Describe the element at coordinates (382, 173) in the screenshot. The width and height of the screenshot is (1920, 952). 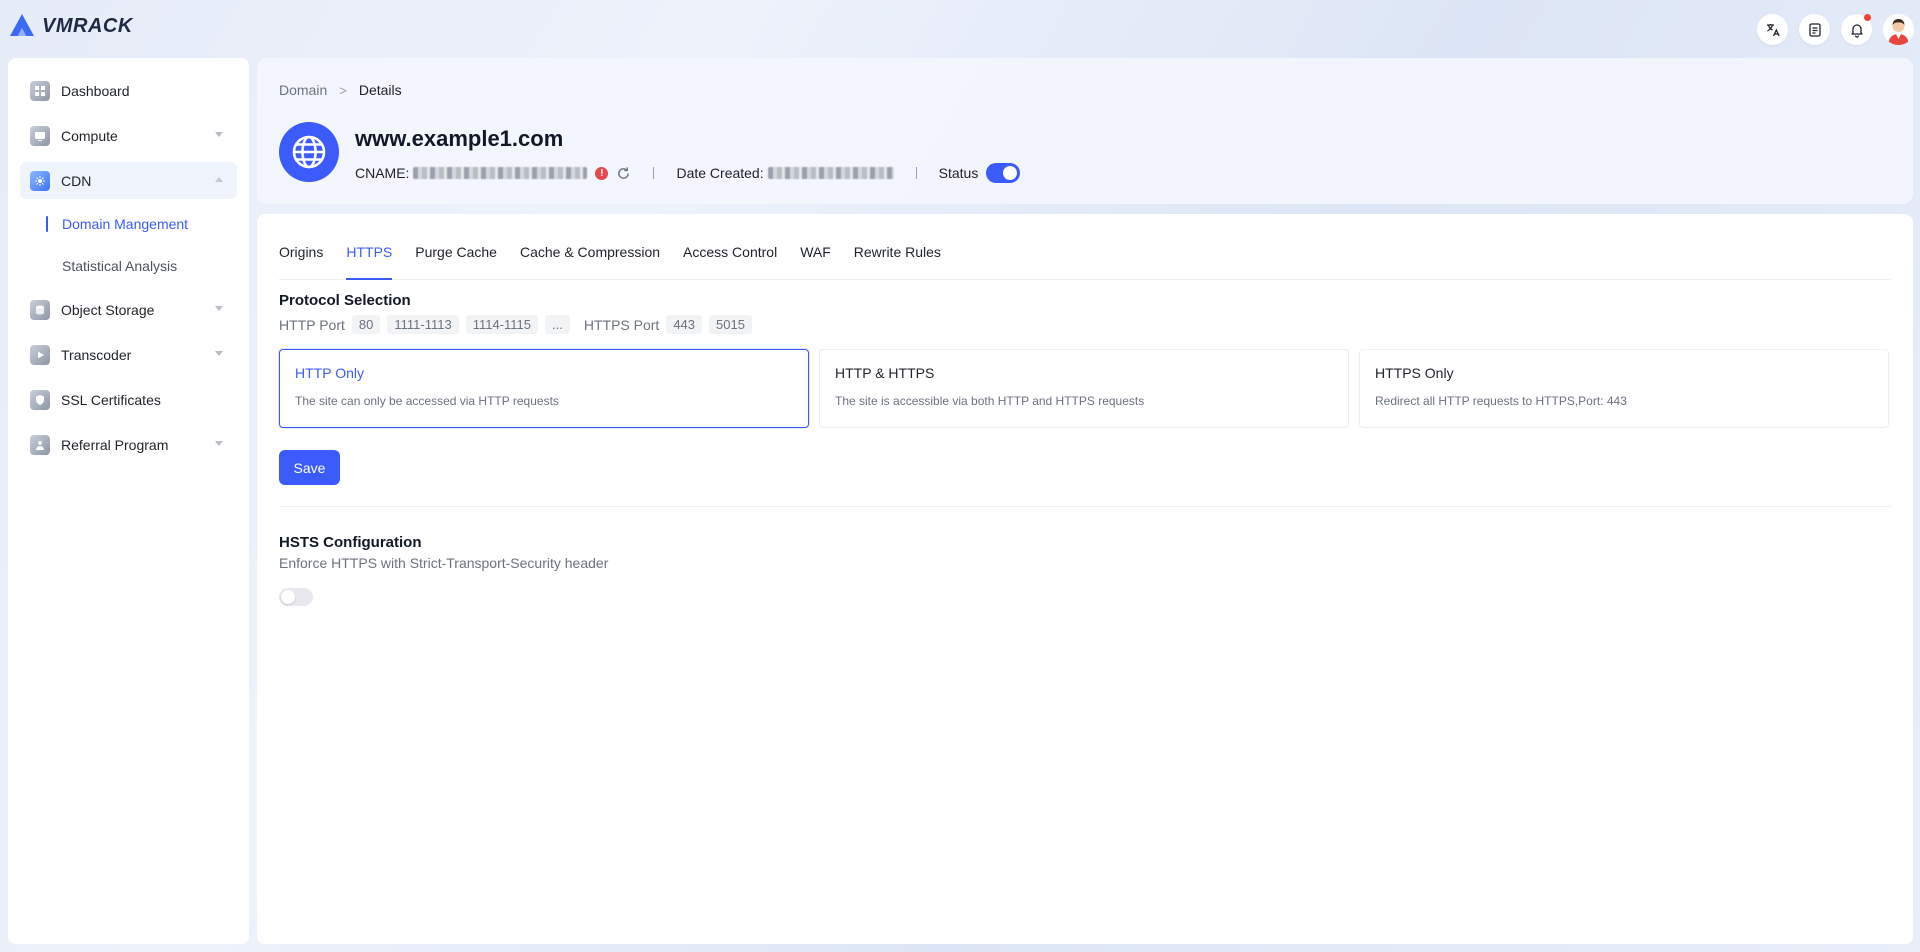
I see `cname-label: CNAME:` at that location.